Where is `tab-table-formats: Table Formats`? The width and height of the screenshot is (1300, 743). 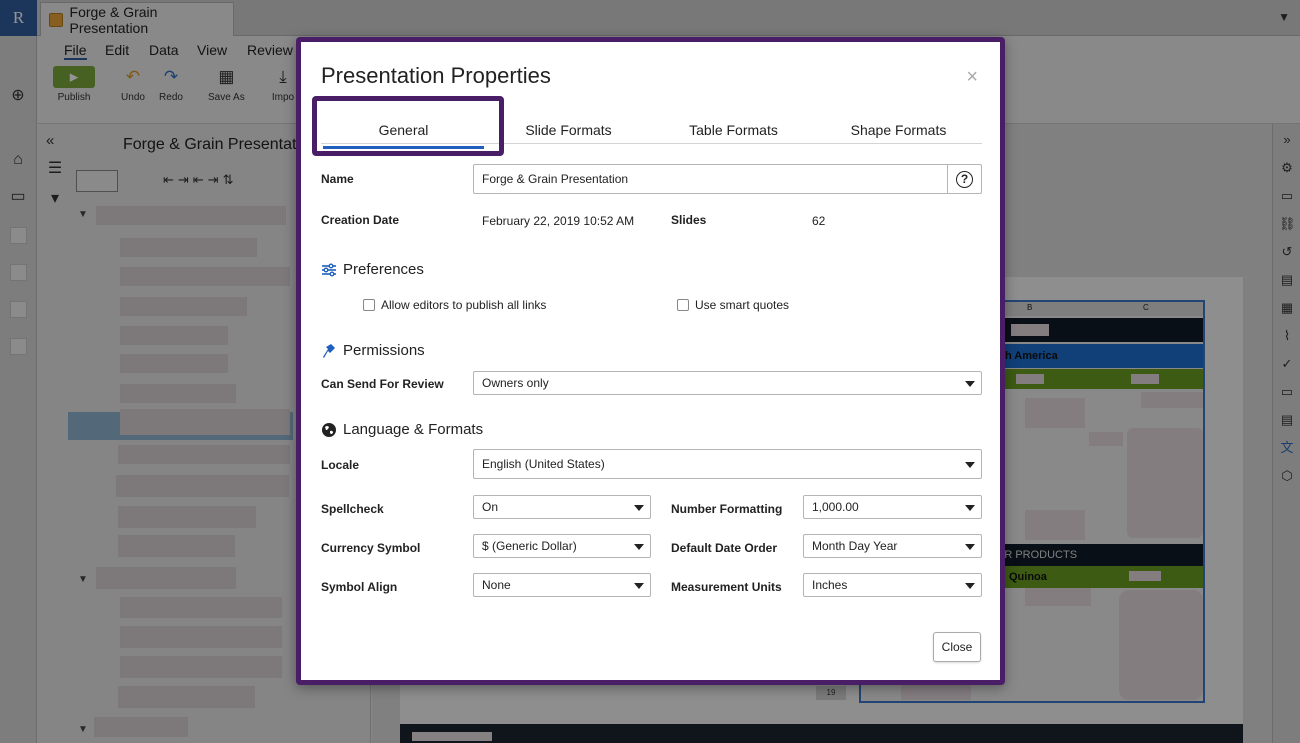 tab-table-formats: Table Formats is located at coordinates (733, 130).